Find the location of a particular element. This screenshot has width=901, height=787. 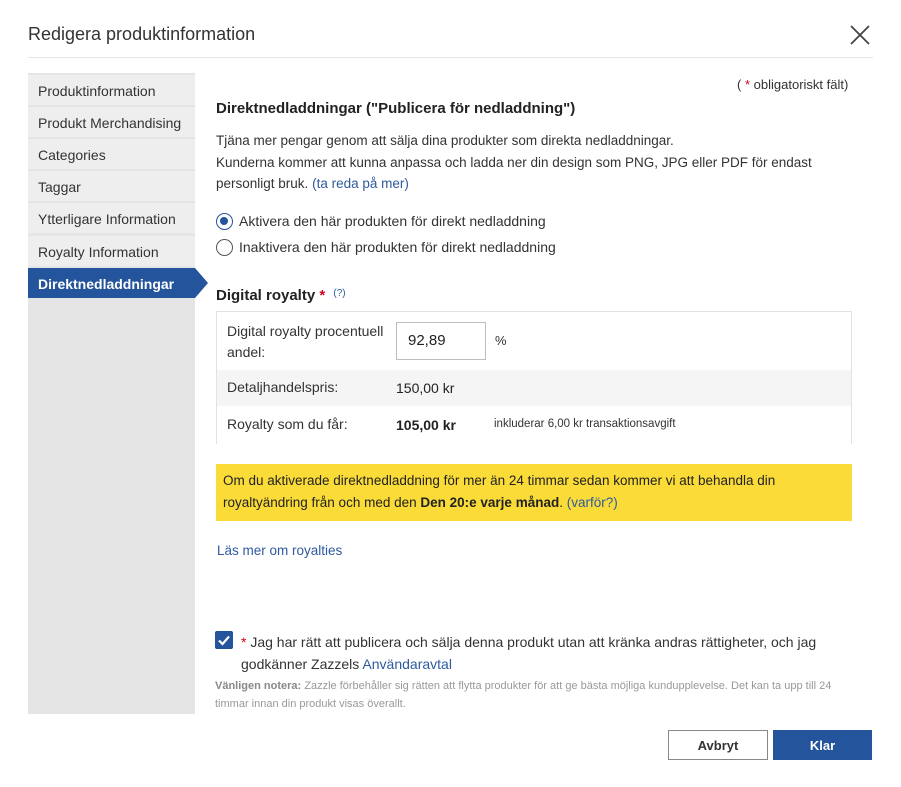

required-field-note: ( * obligatoriskt fält) is located at coordinates (792, 84).